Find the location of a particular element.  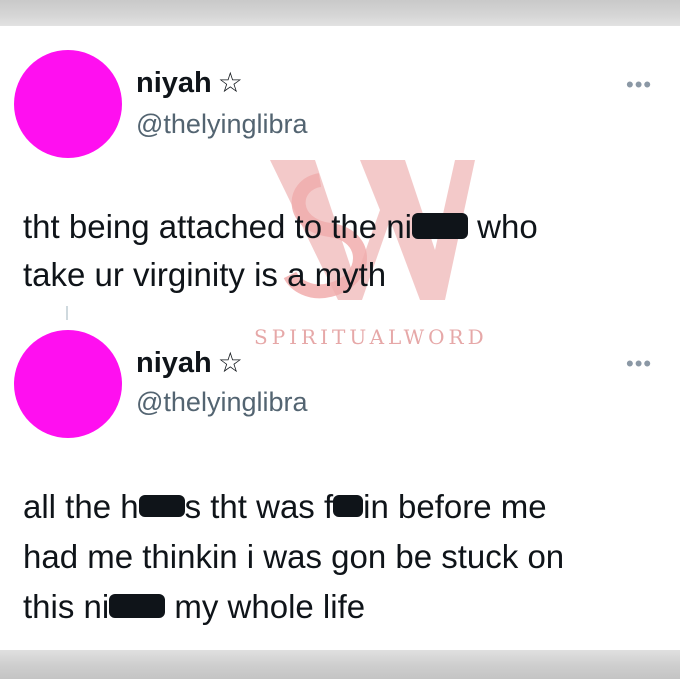

tweet-line: all the hs tht was f in before me is located at coordinates (285, 506).